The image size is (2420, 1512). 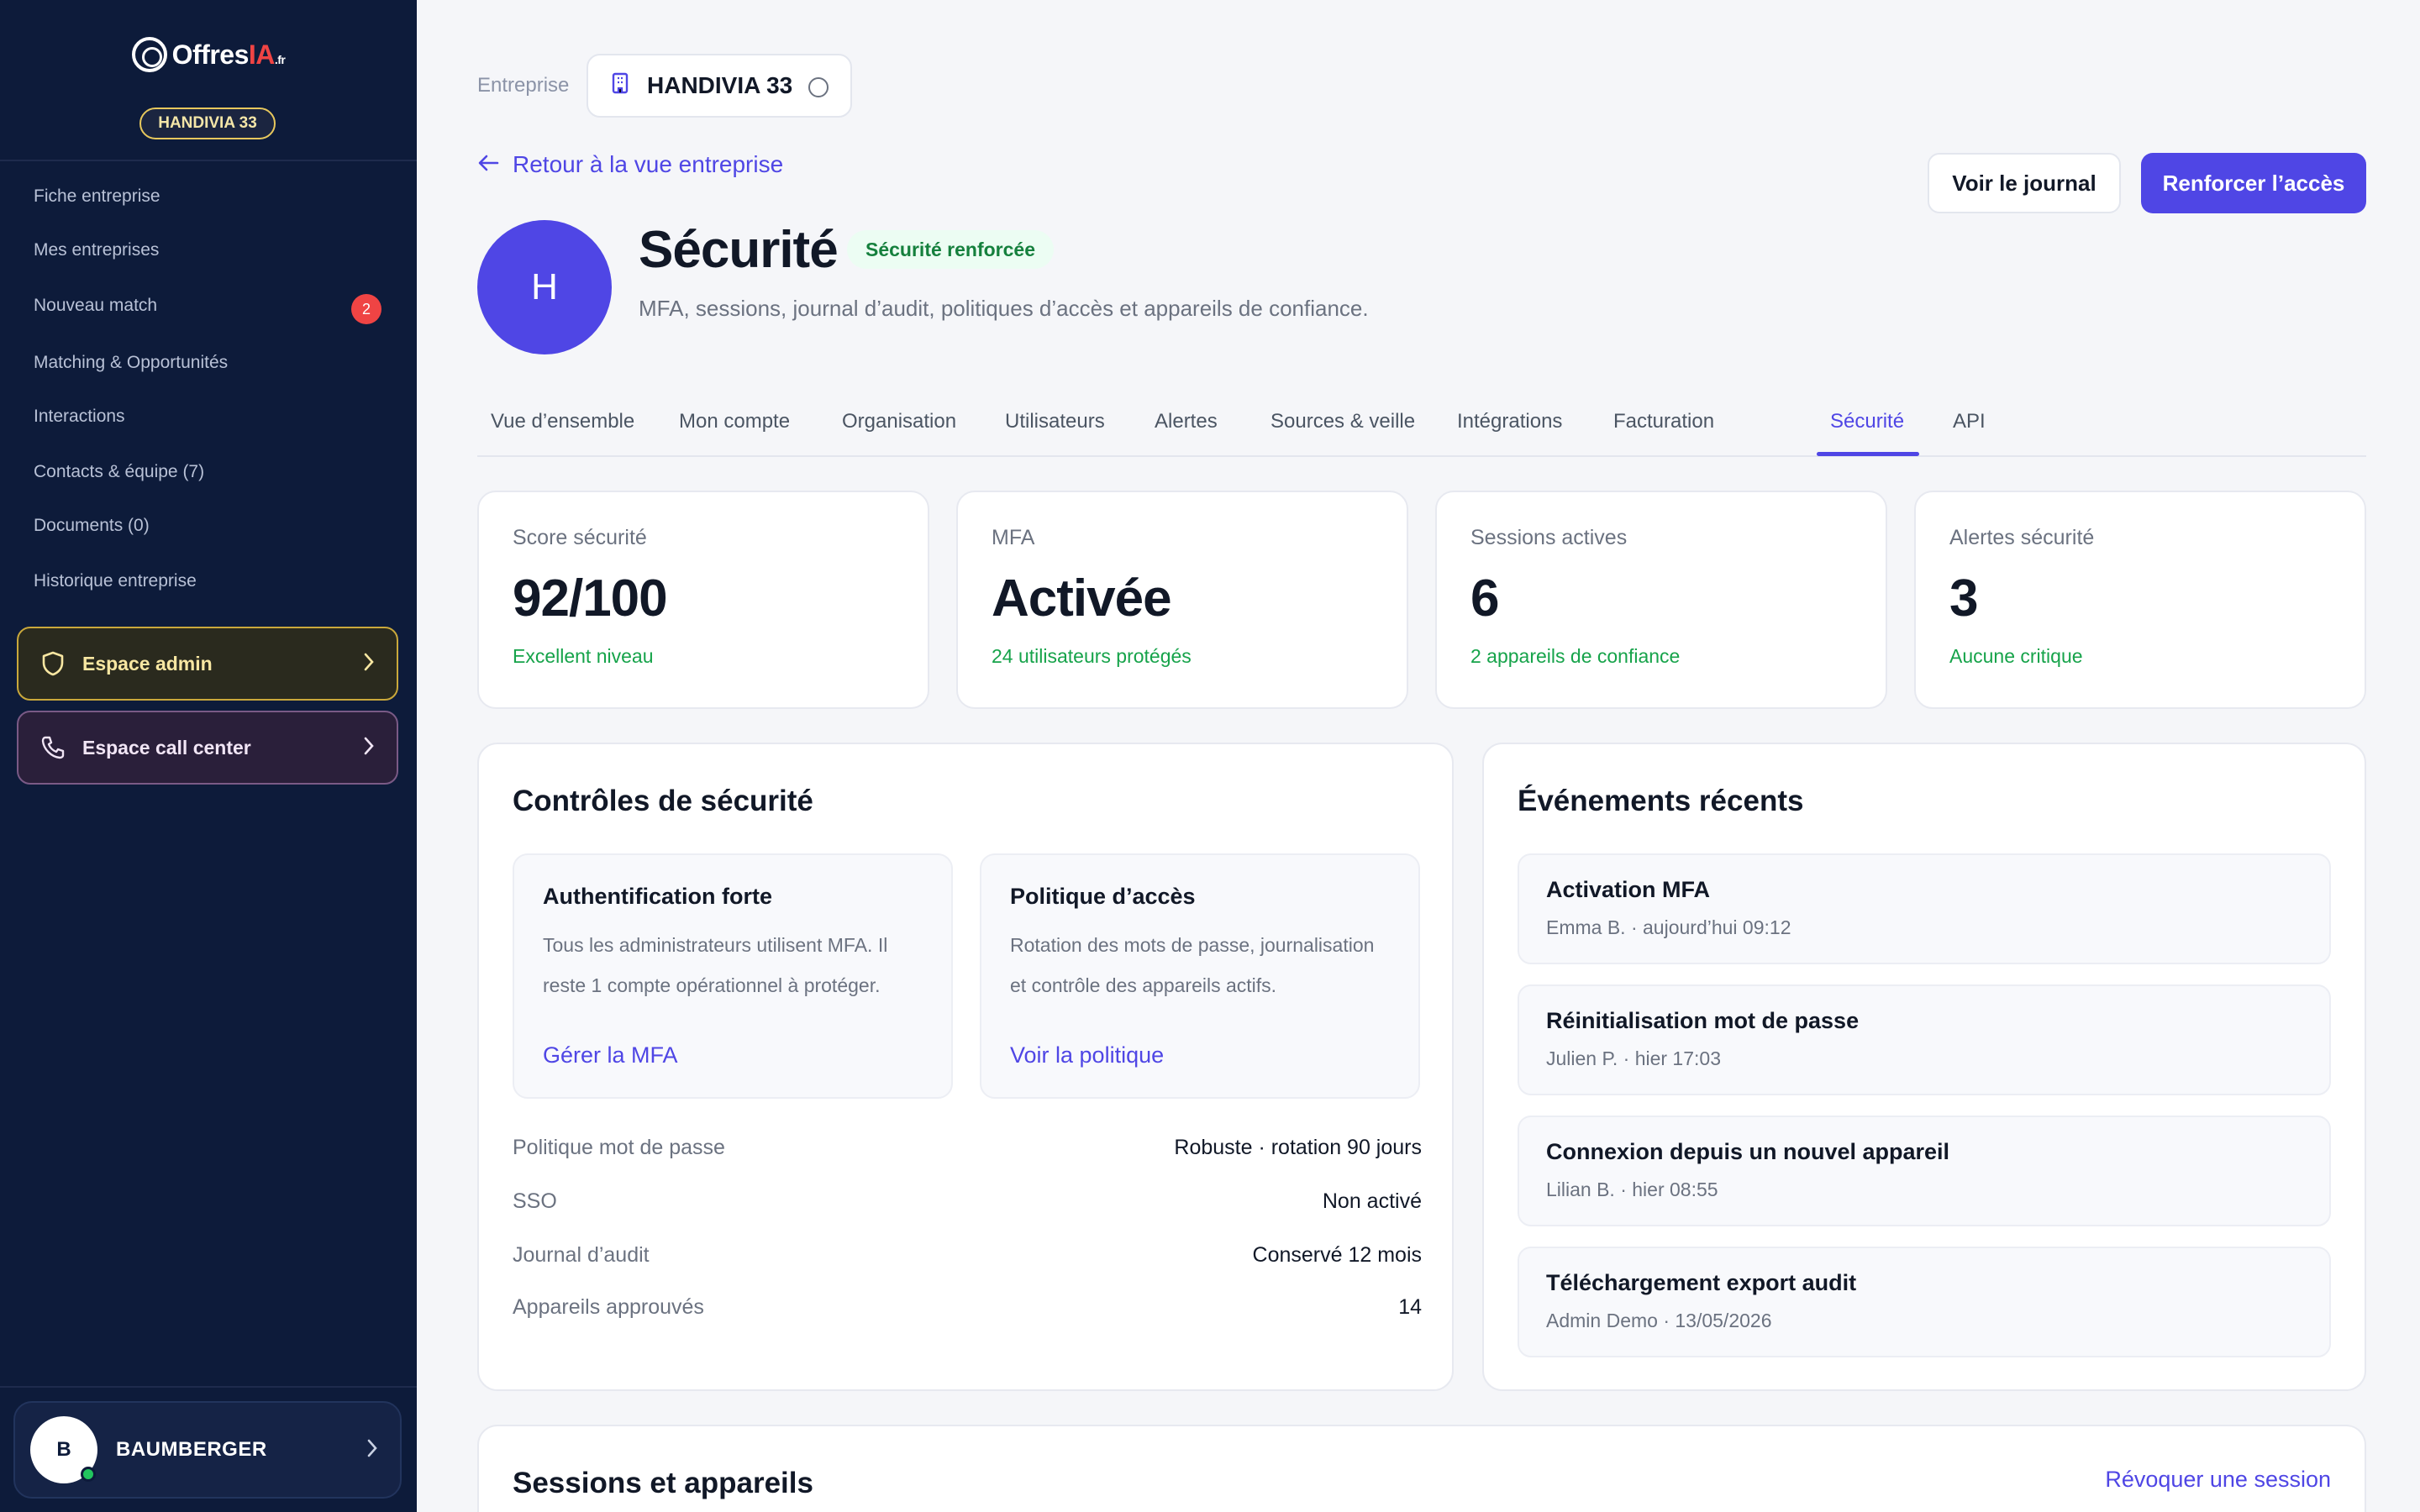 I want to click on tab-api: API, so click(x=1970, y=421).